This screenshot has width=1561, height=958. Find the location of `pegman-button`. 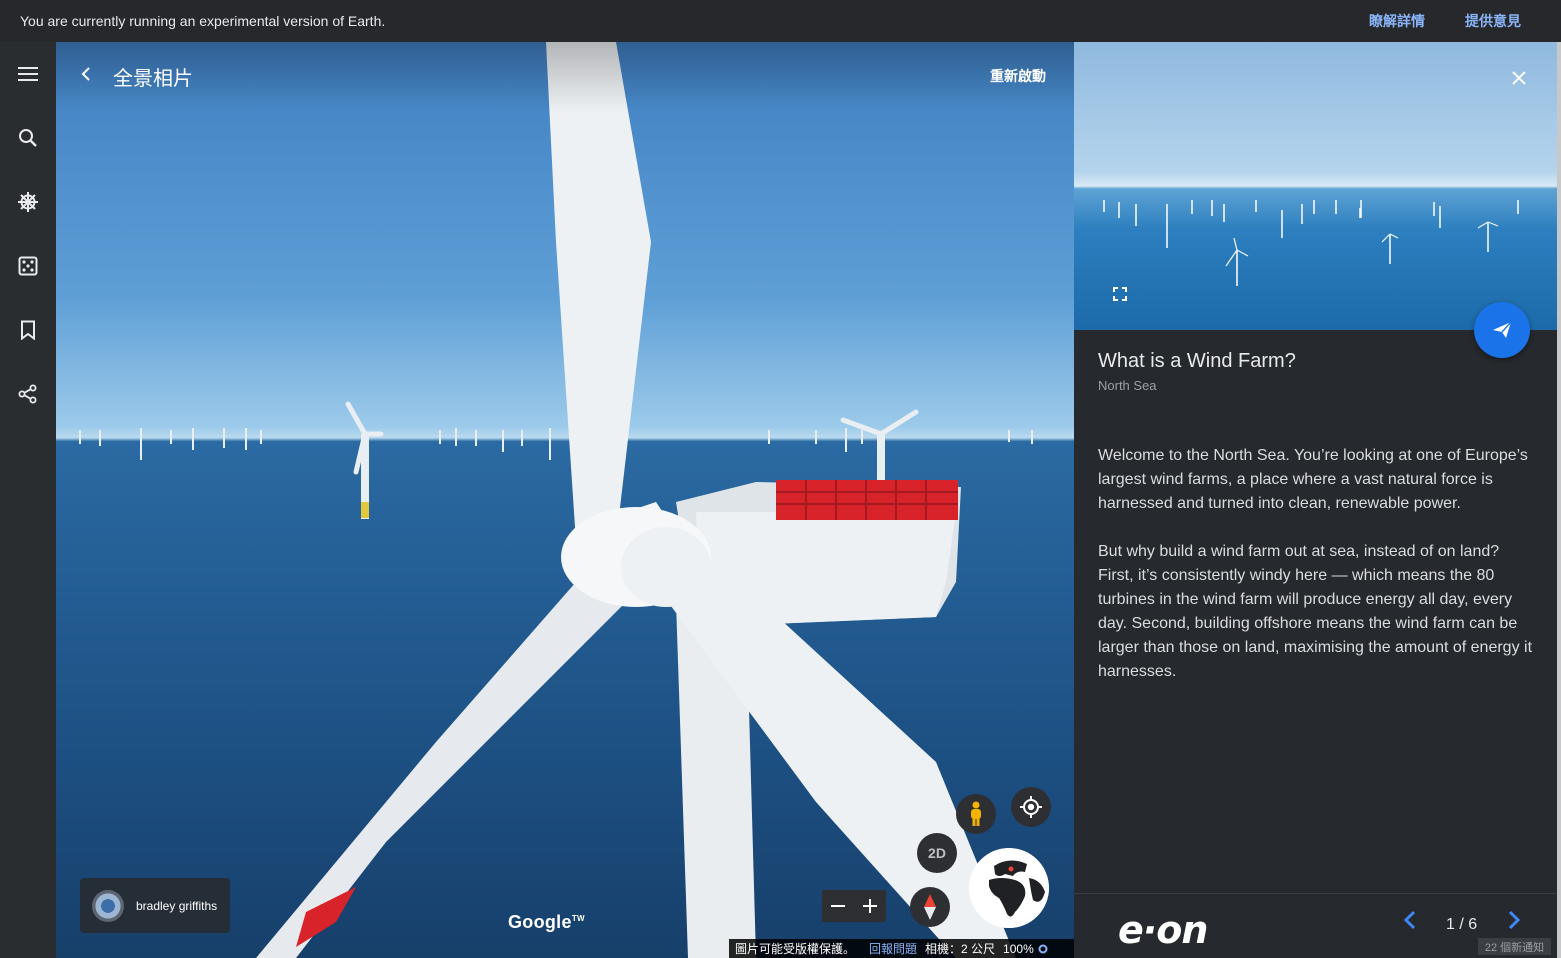

pegman-button is located at coordinates (976, 814).